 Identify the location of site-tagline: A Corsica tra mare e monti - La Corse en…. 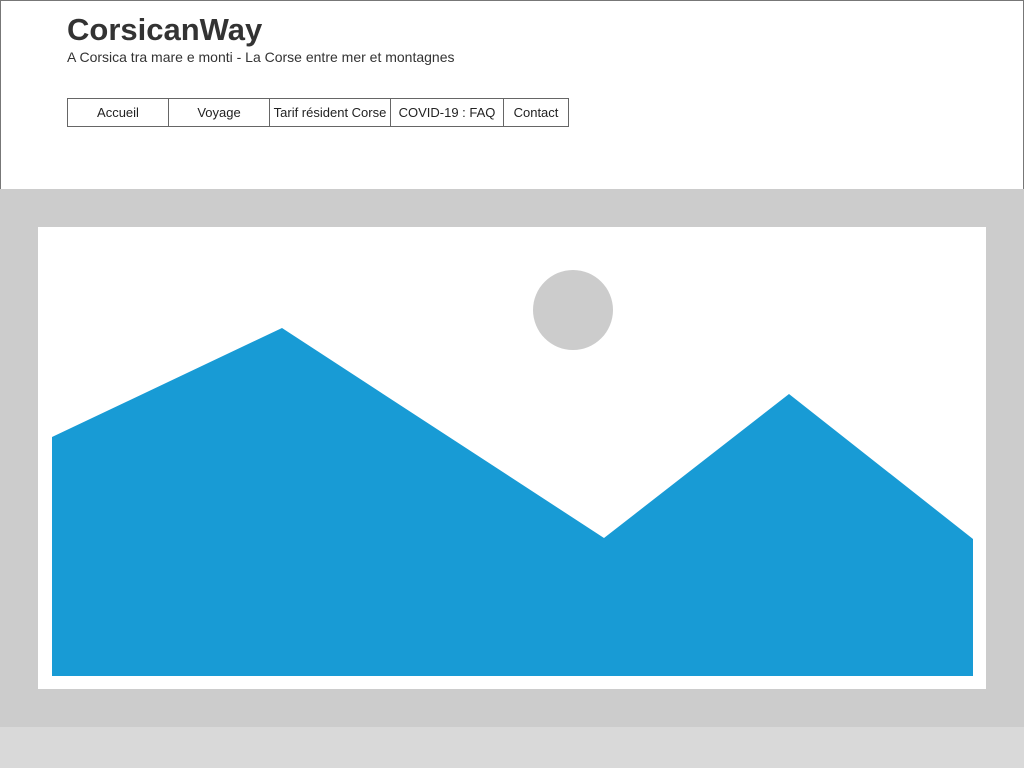
(261, 57).